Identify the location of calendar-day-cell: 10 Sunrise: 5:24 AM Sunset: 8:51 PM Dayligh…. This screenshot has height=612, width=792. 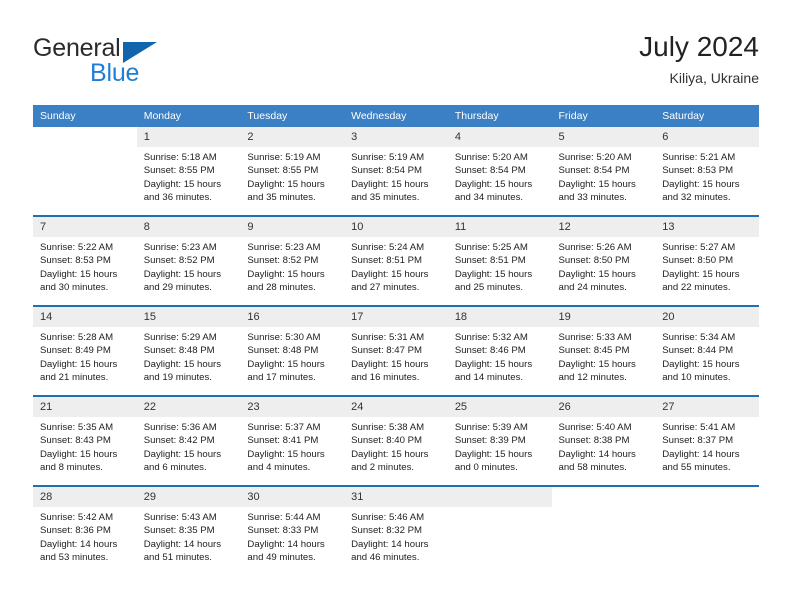
(396, 260).